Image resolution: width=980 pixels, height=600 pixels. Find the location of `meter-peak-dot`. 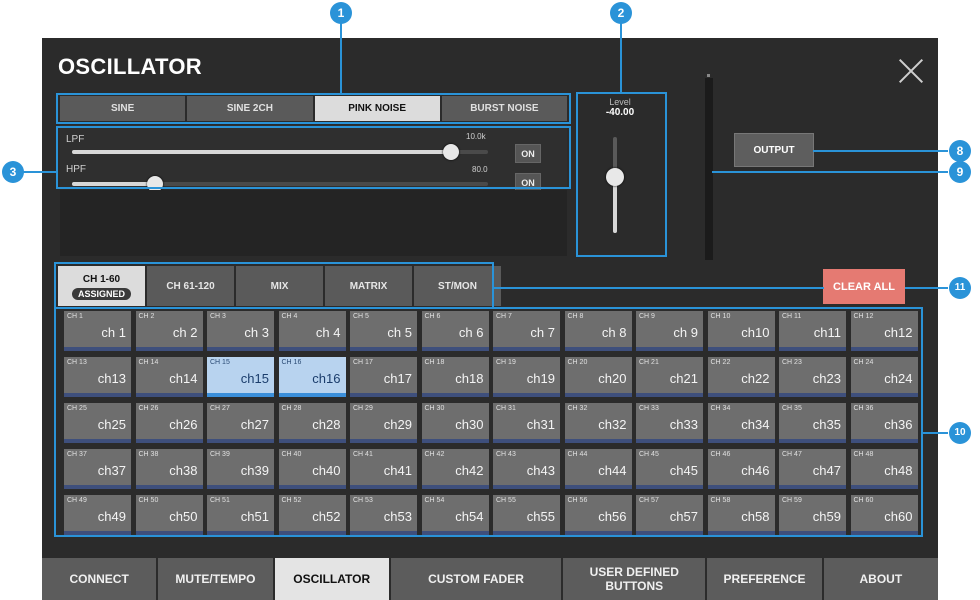

meter-peak-dot is located at coordinates (708, 75).